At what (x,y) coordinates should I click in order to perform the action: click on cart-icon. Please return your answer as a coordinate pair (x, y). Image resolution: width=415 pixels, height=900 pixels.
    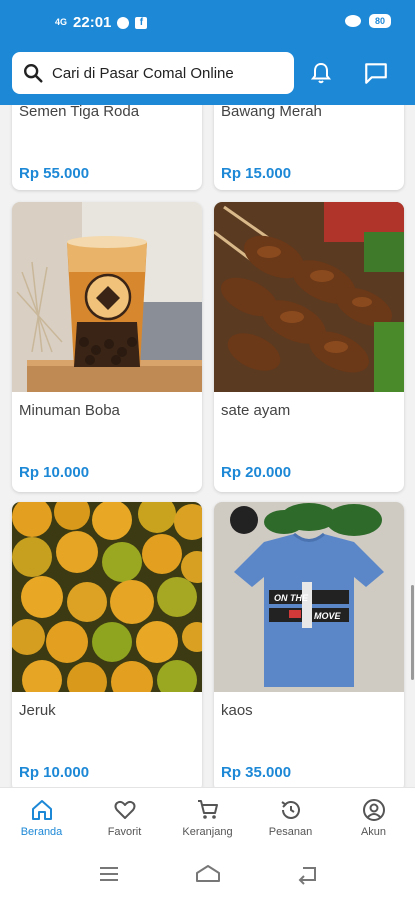
    Looking at the image, I should click on (207, 809).